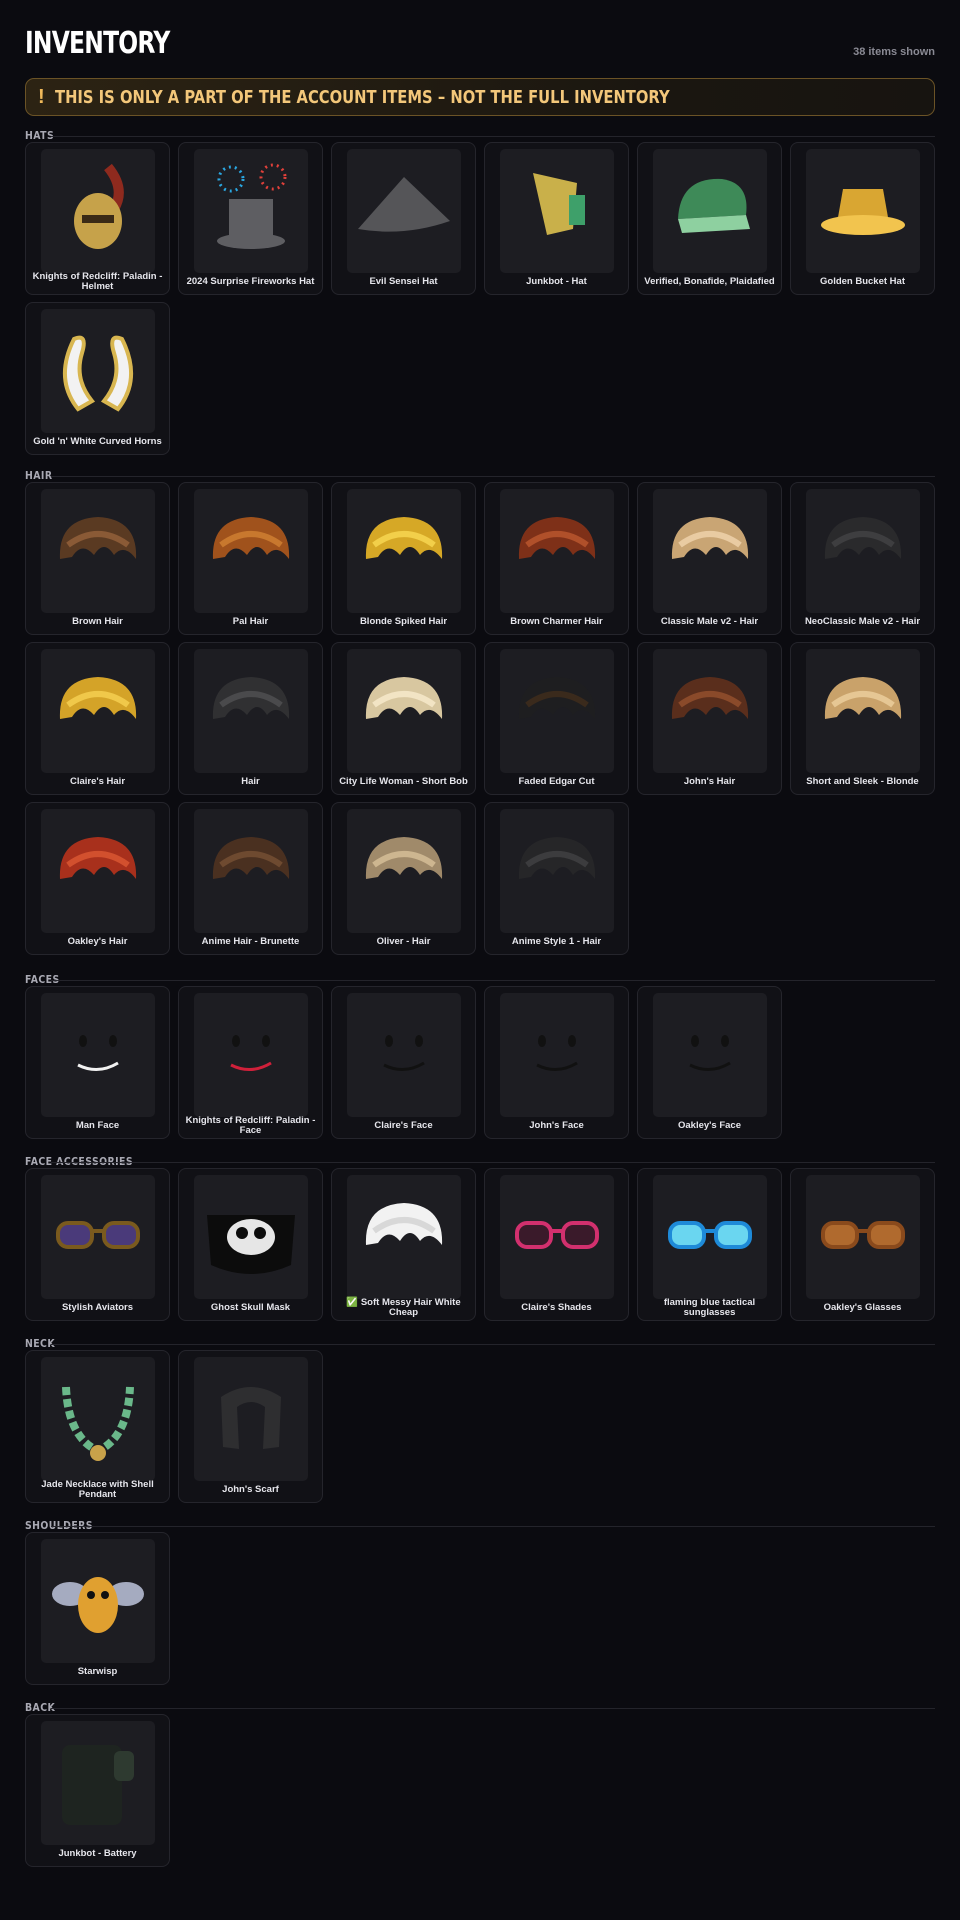 The image size is (960, 1920). I want to click on item-card: Claire's Face, so click(403, 1062).